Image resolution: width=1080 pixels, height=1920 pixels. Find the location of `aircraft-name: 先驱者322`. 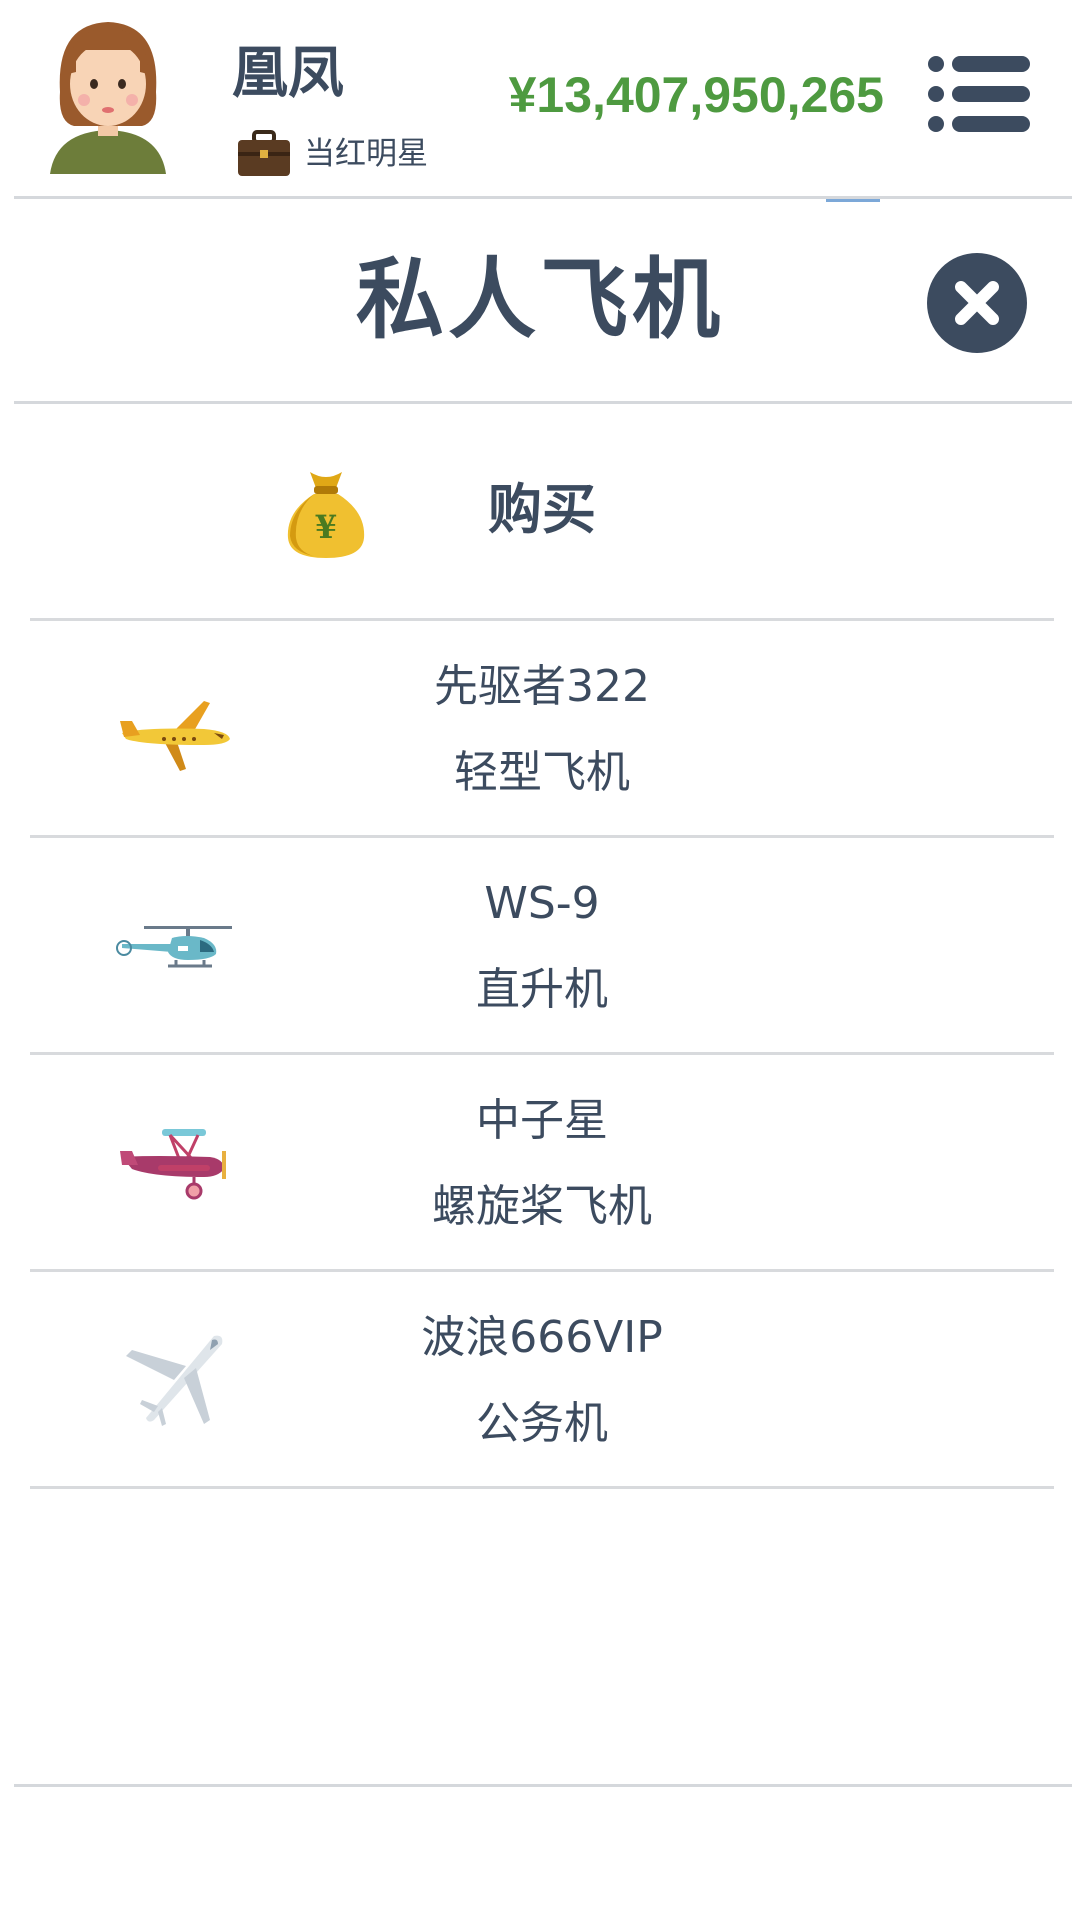

aircraft-name: 先驱者322 is located at coordinates (542, 686).